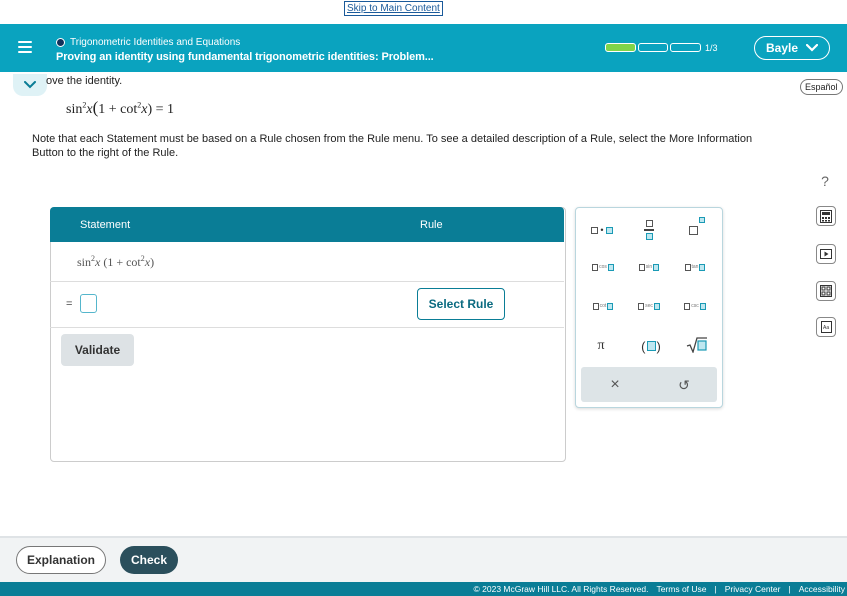 The image size is (847, 596). Describe the element at coordinates (649, 267) in the screenshot. I see `sin-key: sin` at that location.